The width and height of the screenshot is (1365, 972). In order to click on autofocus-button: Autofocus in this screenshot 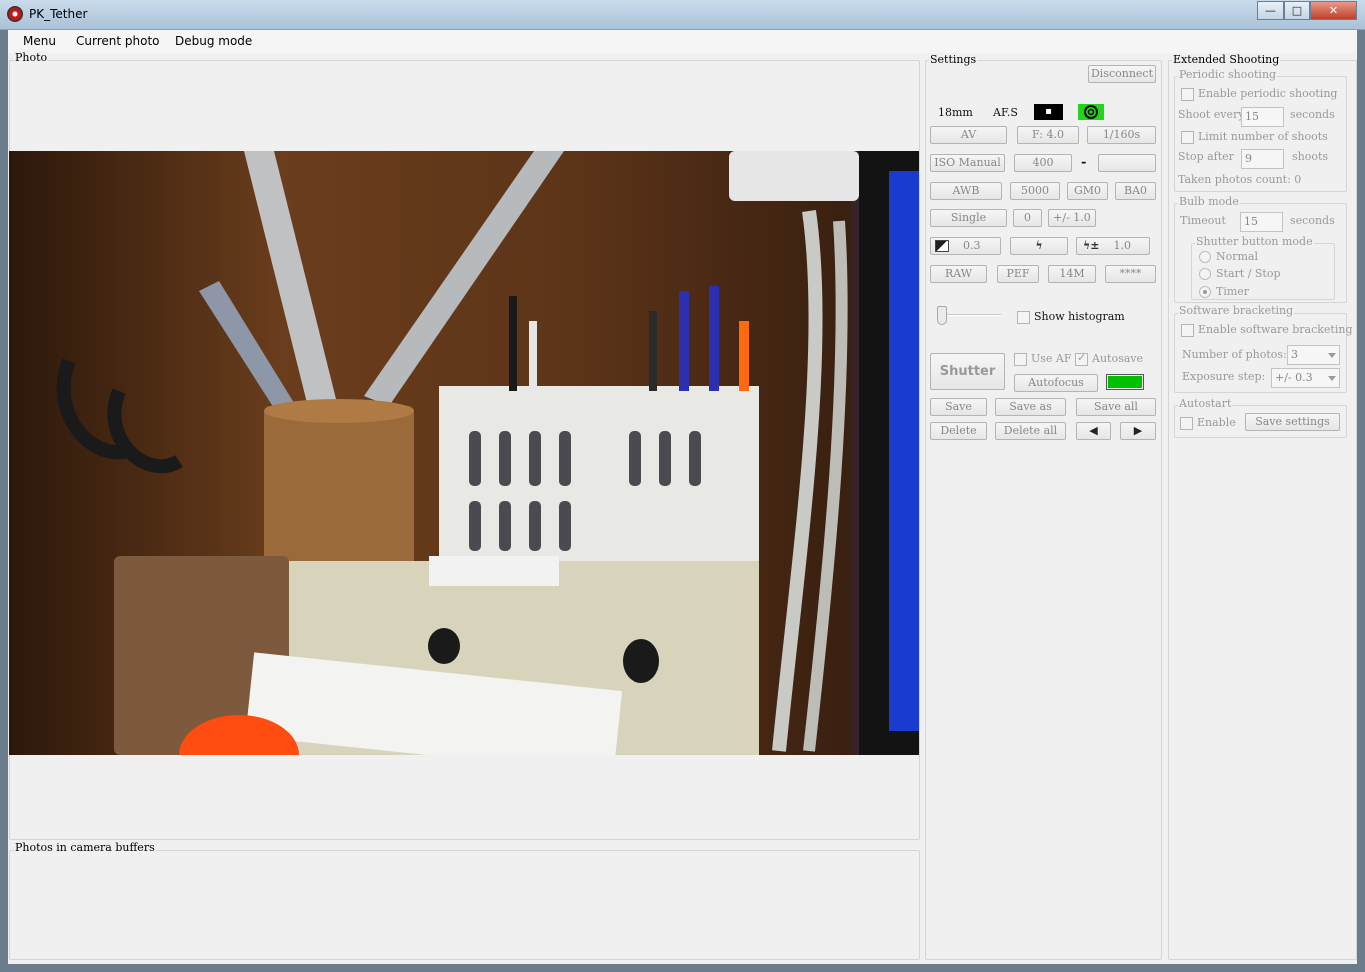, I will do `click(1056, 383)`.